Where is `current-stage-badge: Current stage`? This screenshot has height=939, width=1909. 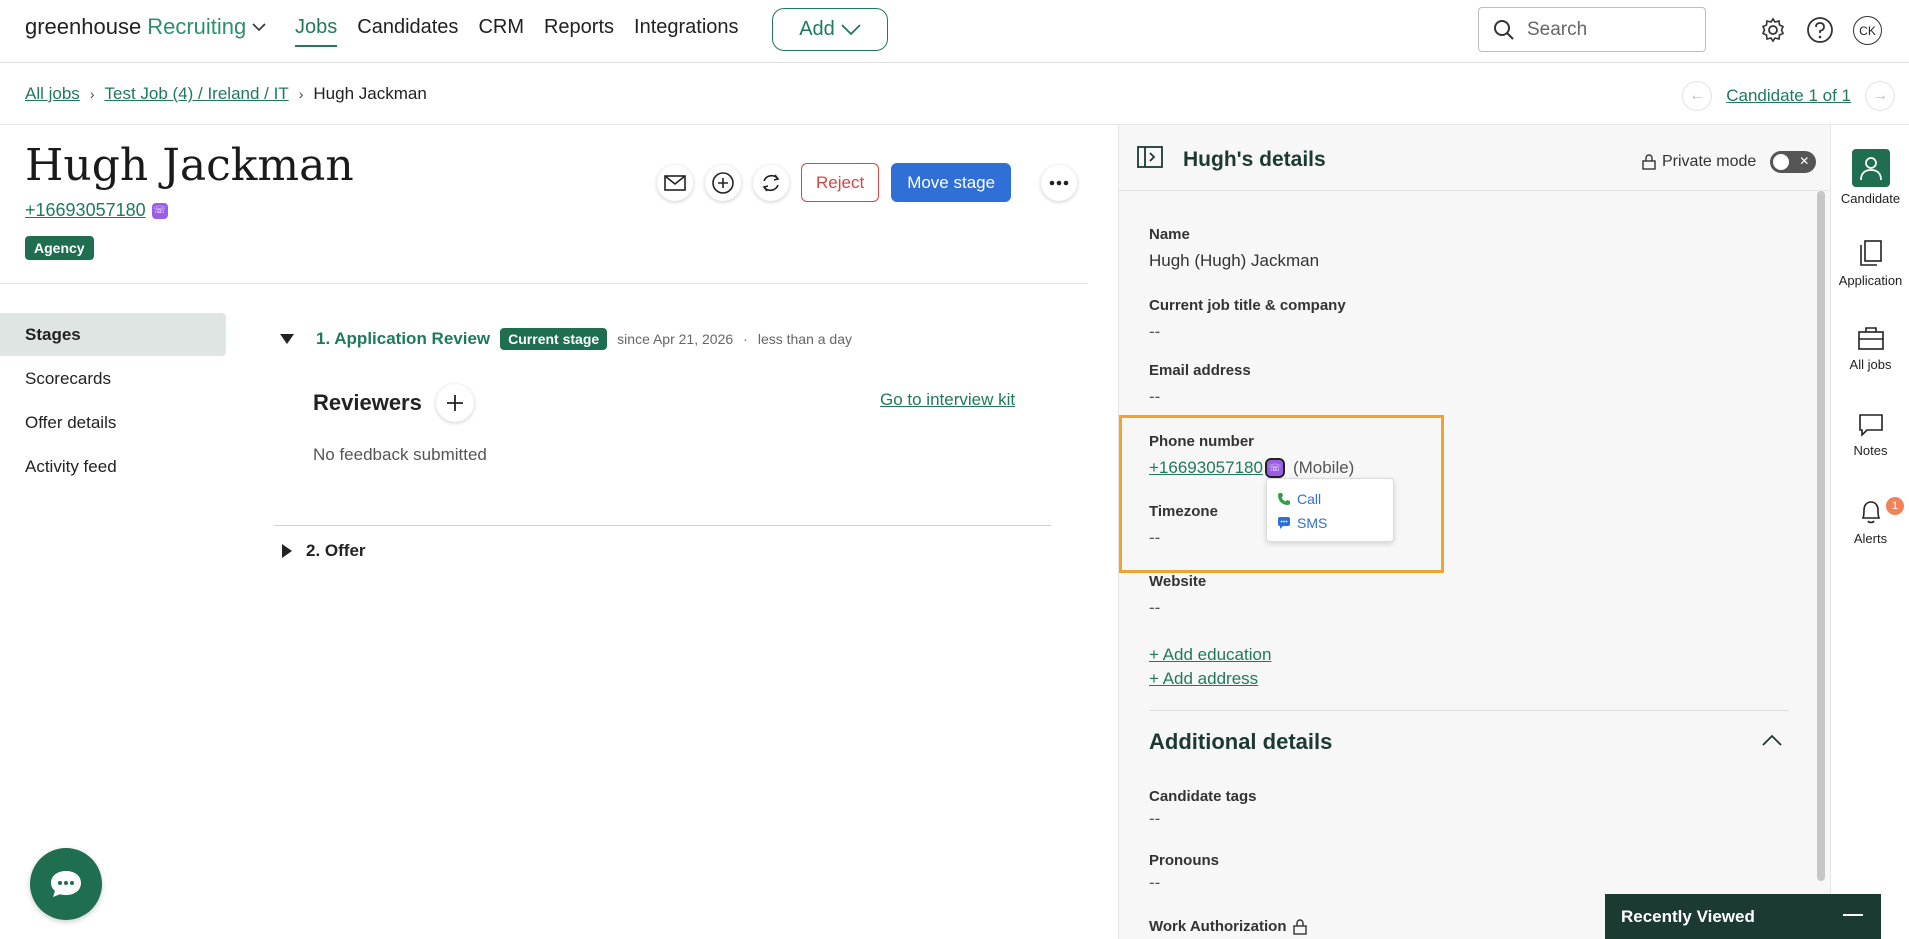
current-stage-badge: Current stage is located at coordinates (554, 339).